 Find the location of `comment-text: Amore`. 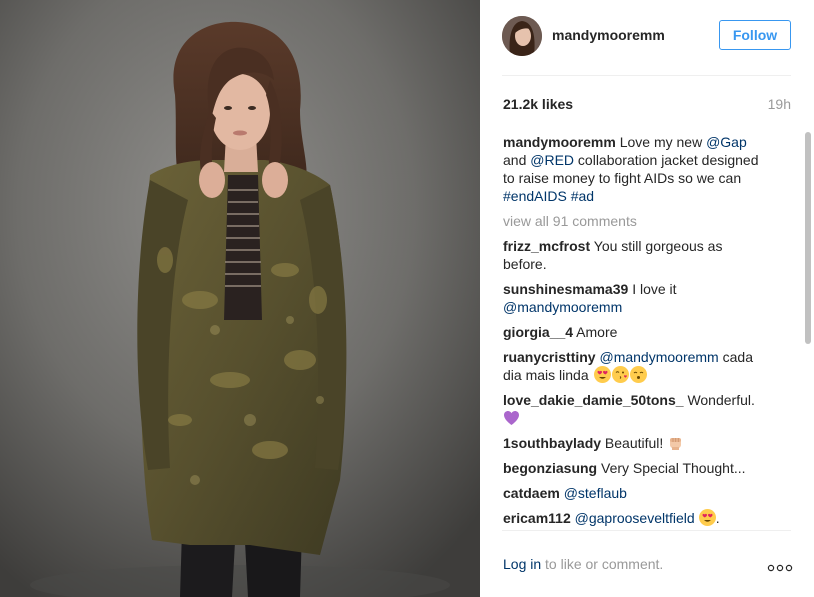

comment-text: Amore is located at coordinates (597, 332).